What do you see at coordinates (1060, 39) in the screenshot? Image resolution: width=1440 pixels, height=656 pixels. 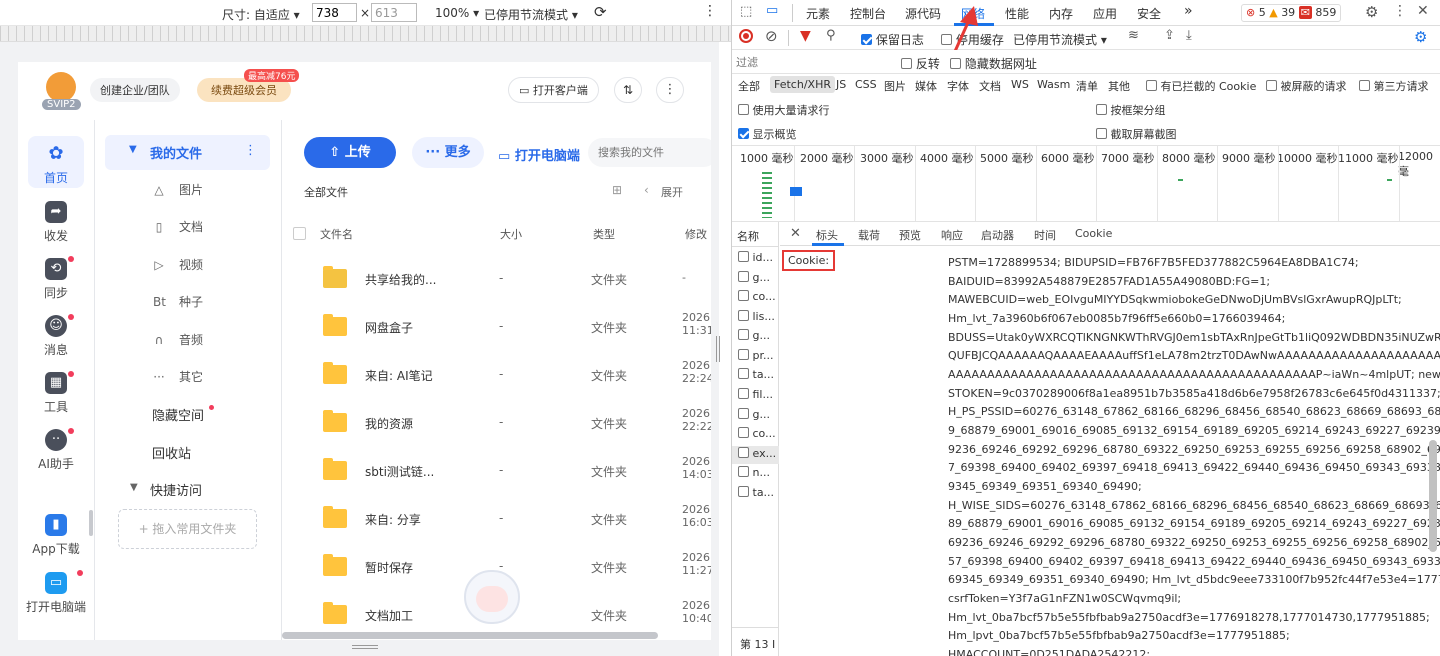 I see `network-throttle-dropdown: 已停用节流模式 ▾` at bounding box center [1060, 39].